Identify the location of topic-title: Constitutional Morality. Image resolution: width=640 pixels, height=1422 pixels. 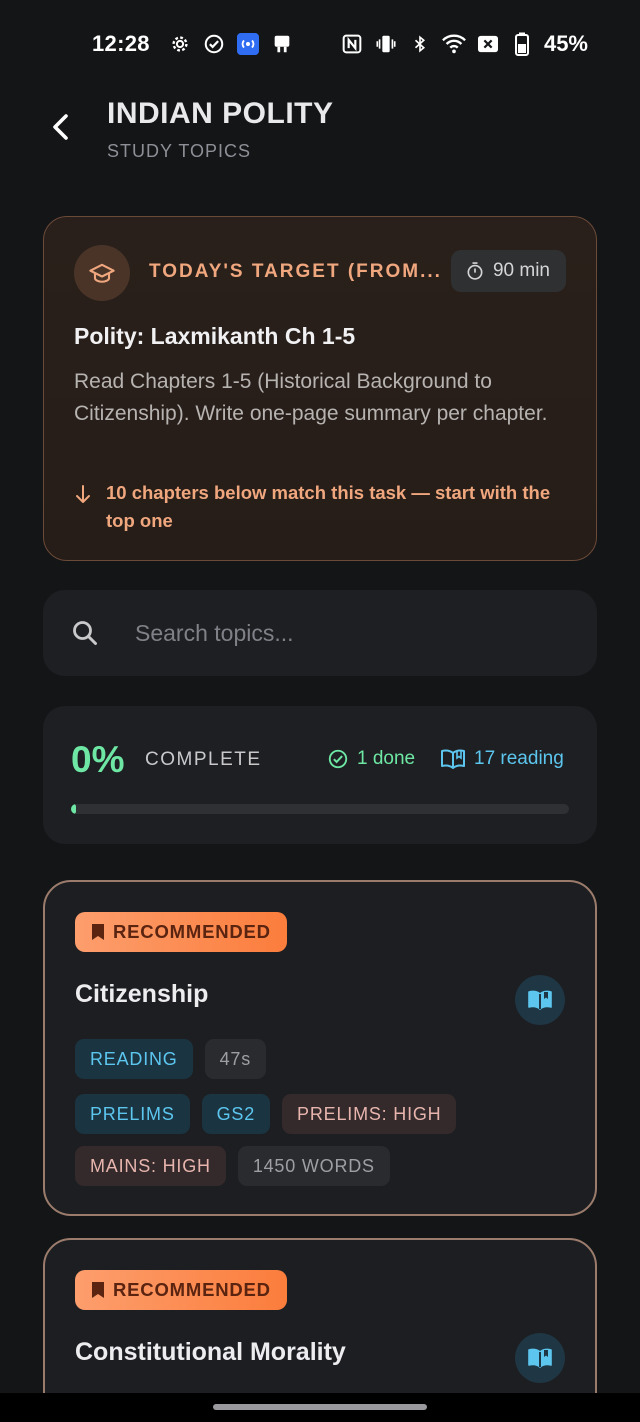
(210, 1352).